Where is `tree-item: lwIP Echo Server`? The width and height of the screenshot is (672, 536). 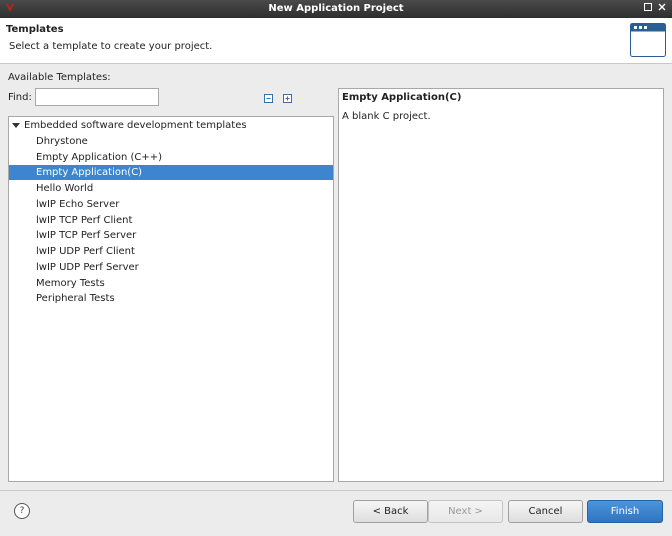 tree-item: lwIP Echo Server is located at coordinates (171, 204).